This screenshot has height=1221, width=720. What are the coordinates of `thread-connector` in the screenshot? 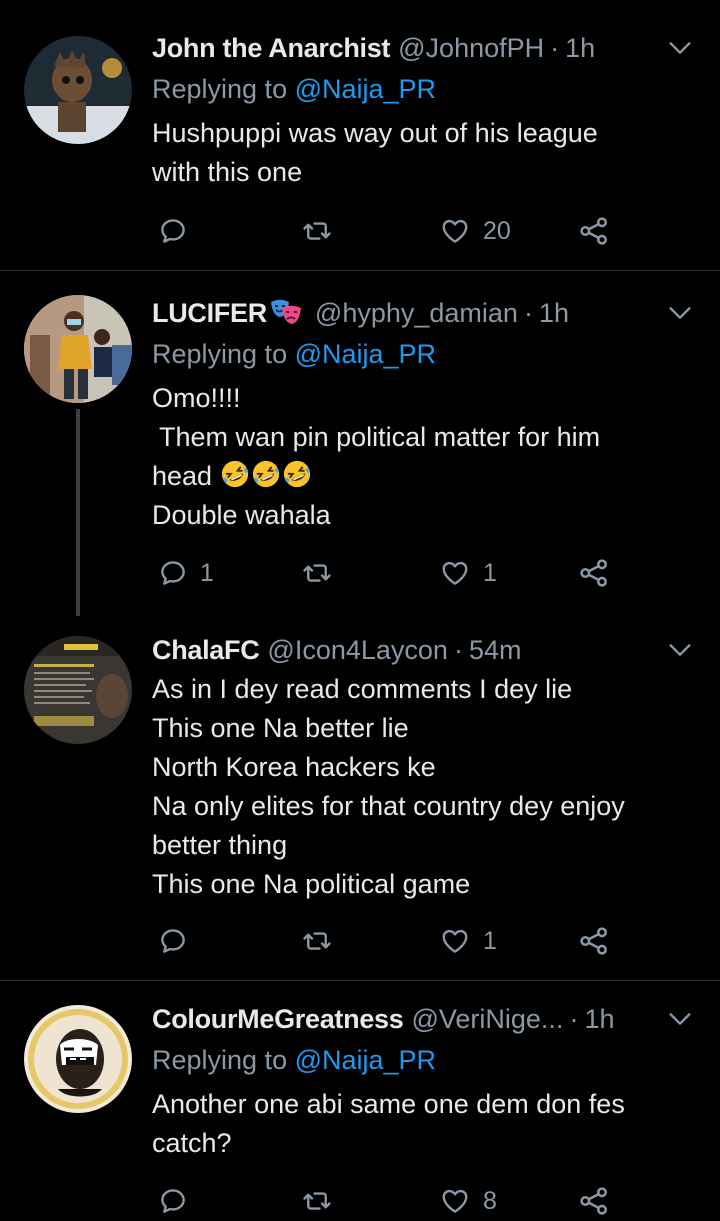 It's located at (78, 512).